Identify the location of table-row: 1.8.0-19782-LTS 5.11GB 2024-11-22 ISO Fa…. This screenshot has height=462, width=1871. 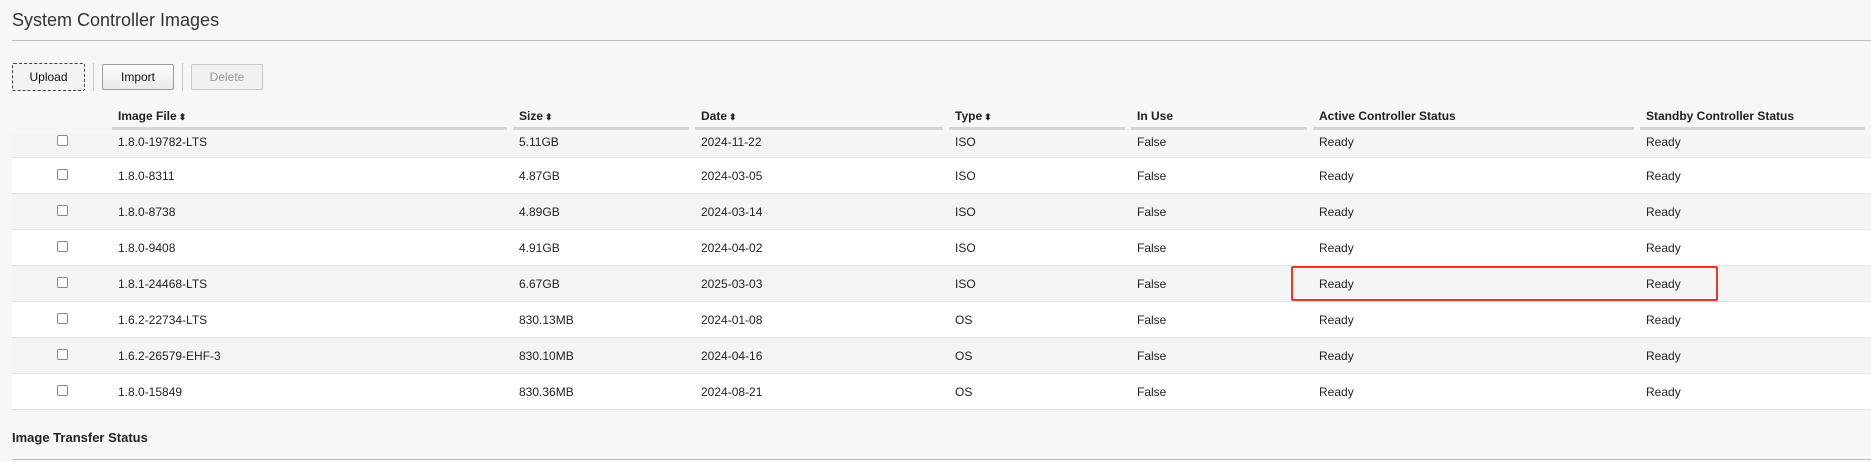
(941, 146).